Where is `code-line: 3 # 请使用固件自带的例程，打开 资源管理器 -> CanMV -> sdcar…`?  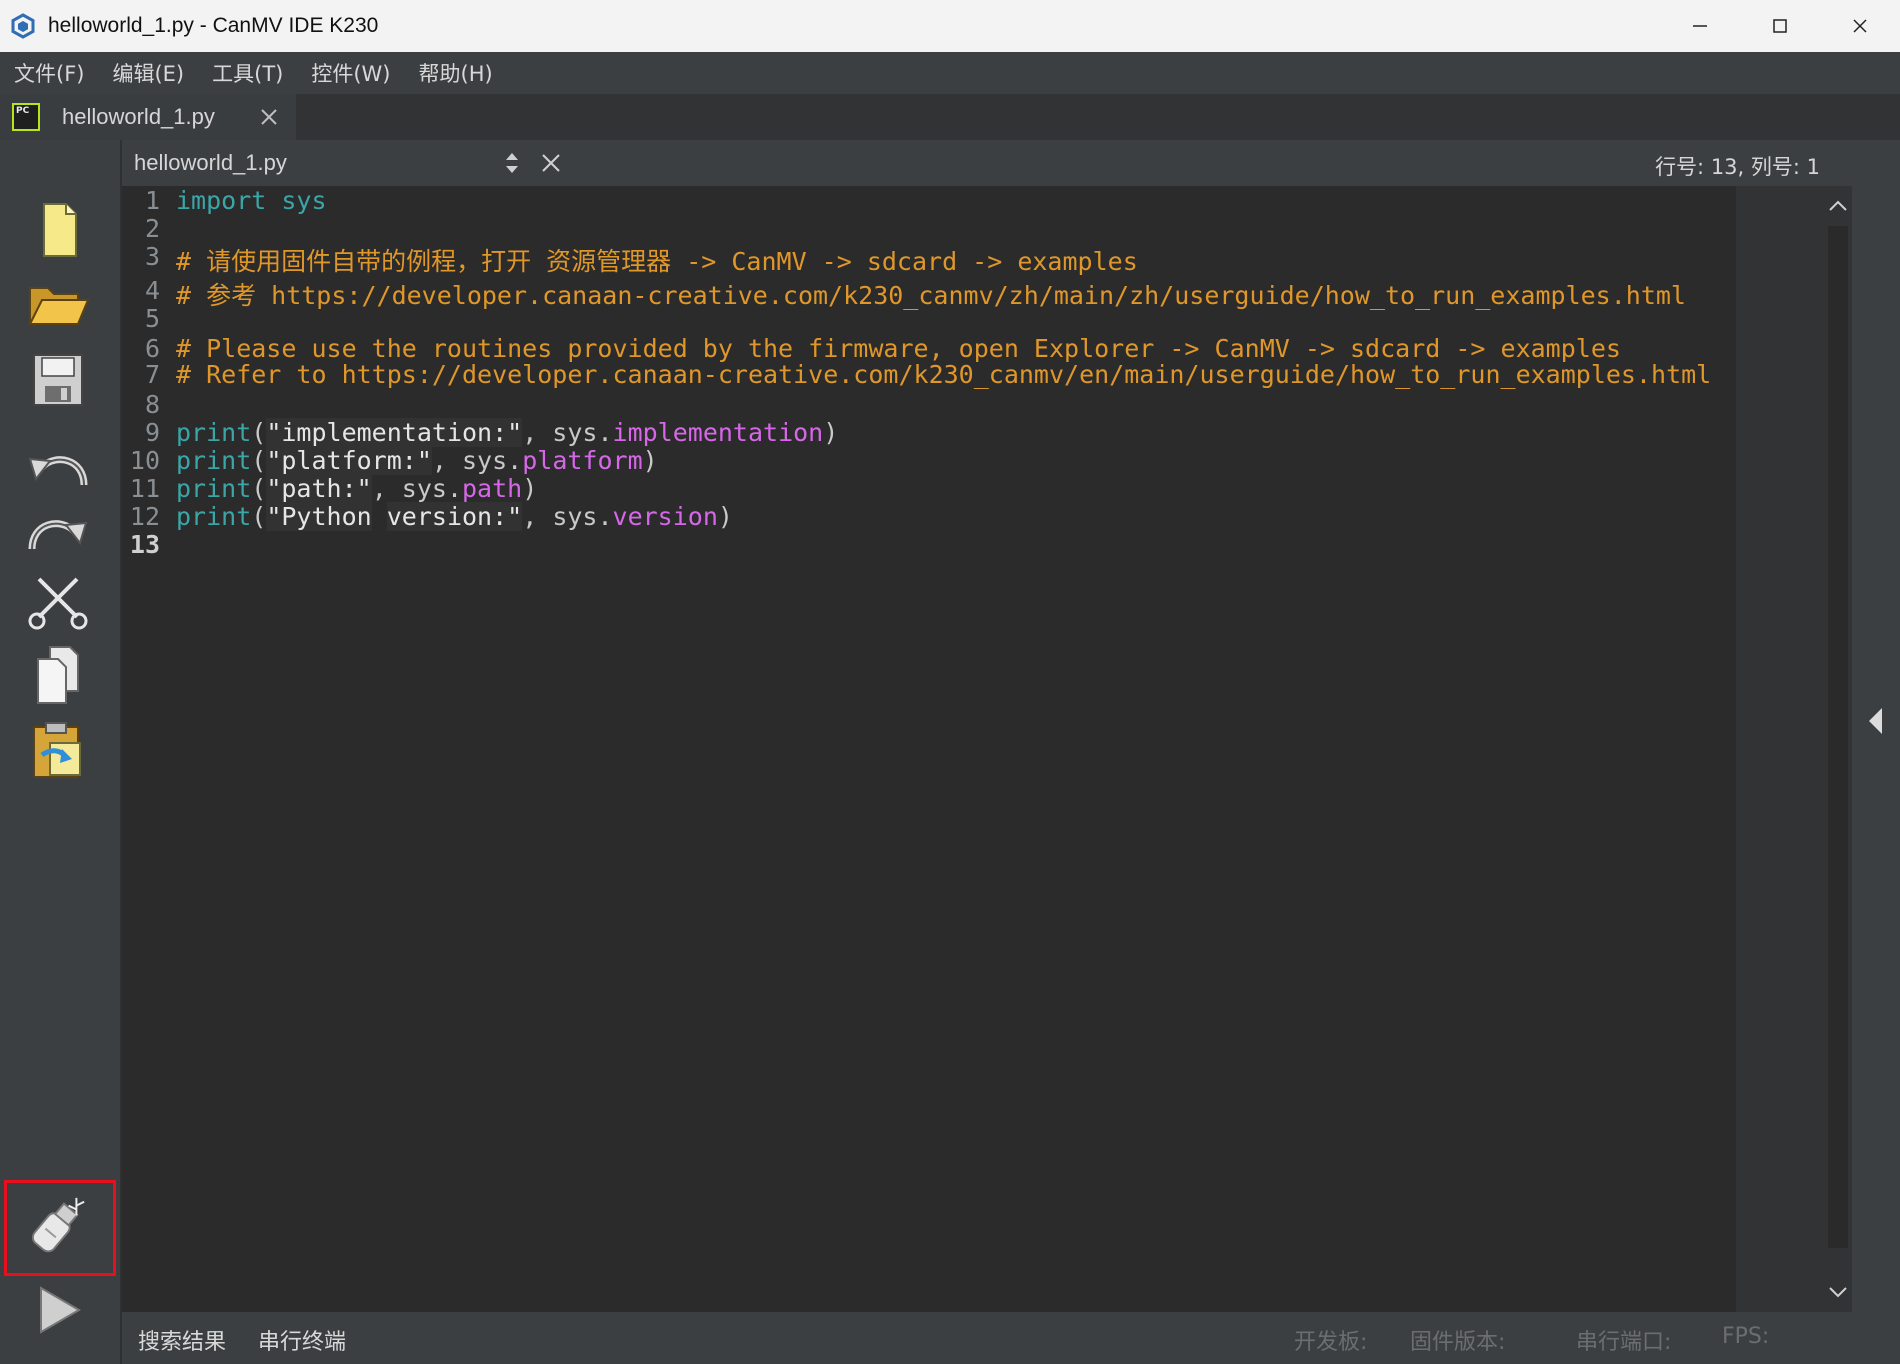
code-line: 3 # 请使用固件自带的例程，打开 资源管理器 -> CanMV -> sdcar… is located at coordinates (929, 259).